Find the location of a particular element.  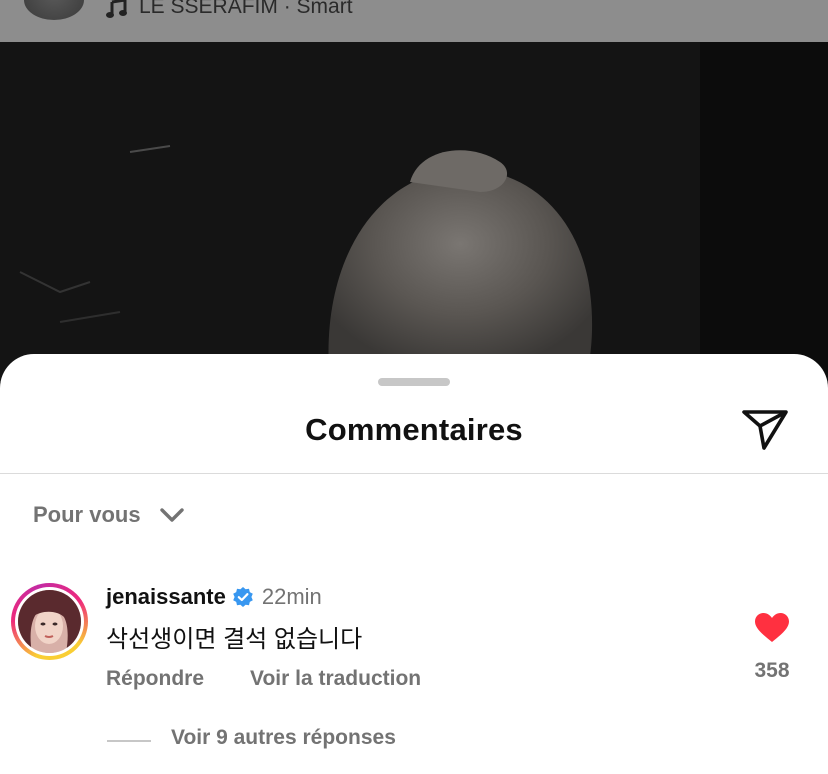

music-note-icon is located at coordinates (116, 9).